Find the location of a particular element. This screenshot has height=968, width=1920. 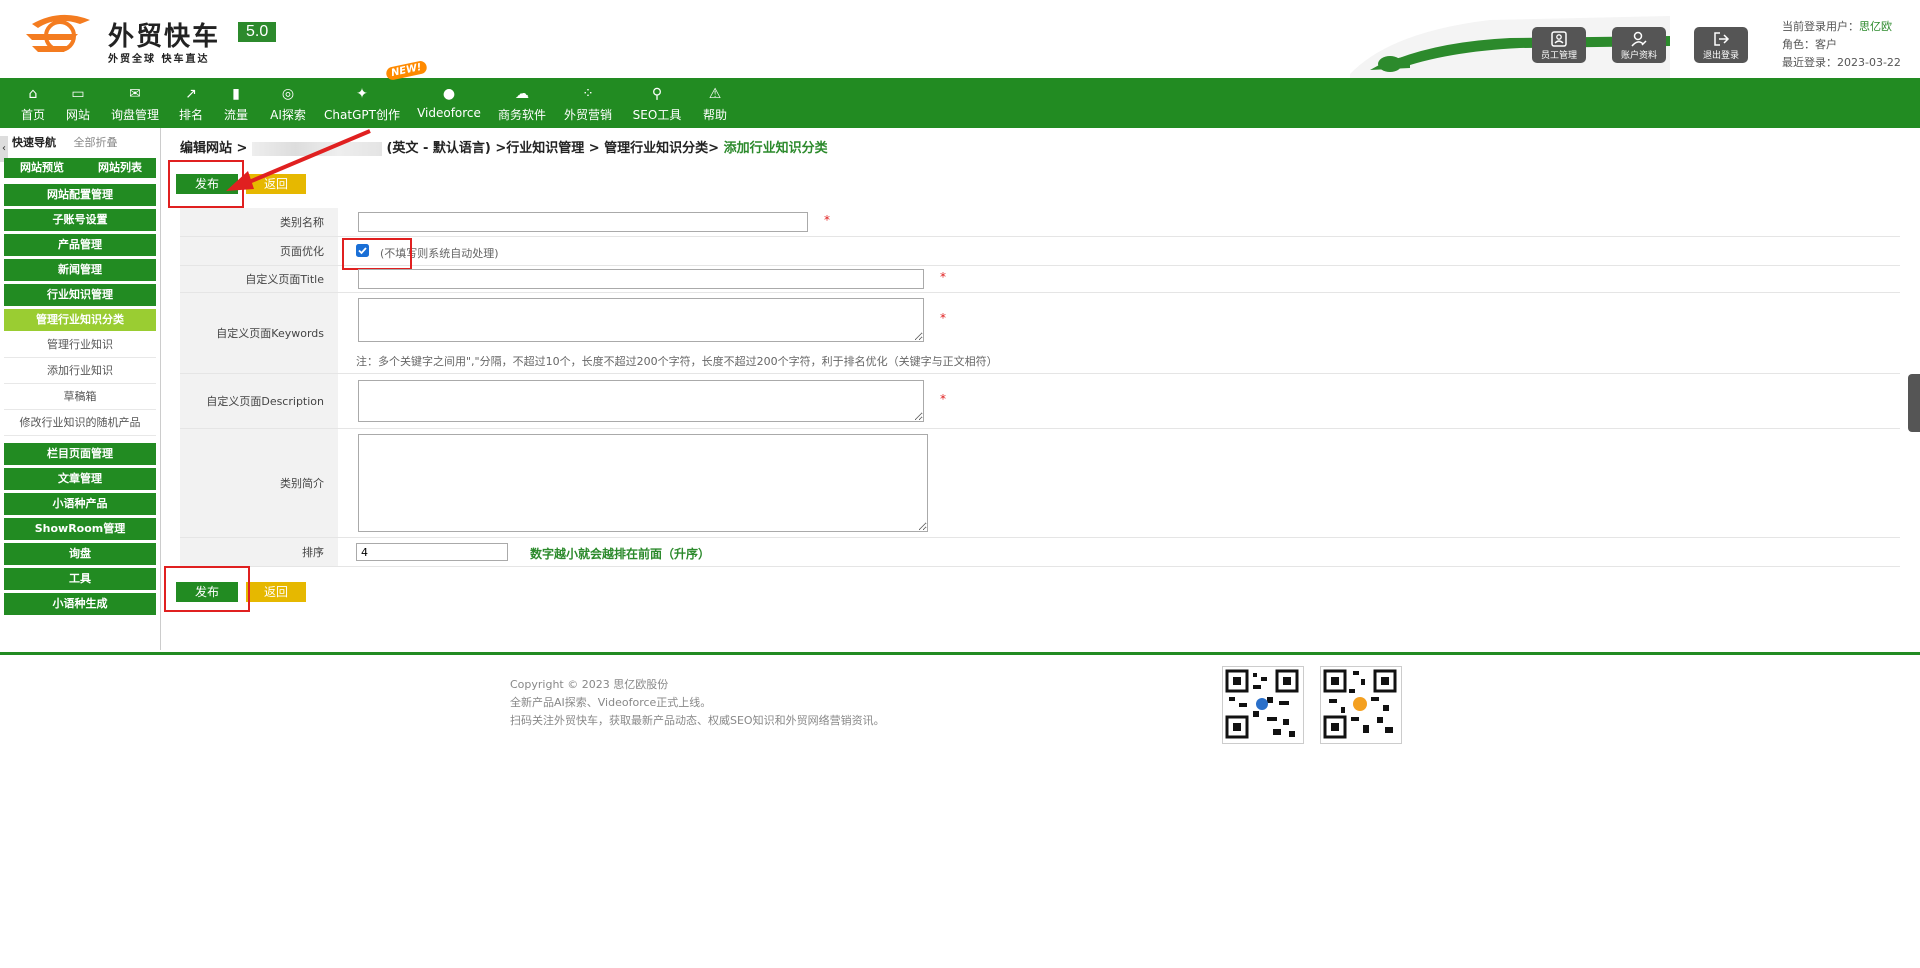

sidebar-item-tools: 工具 is located at coordinates (80, 579).